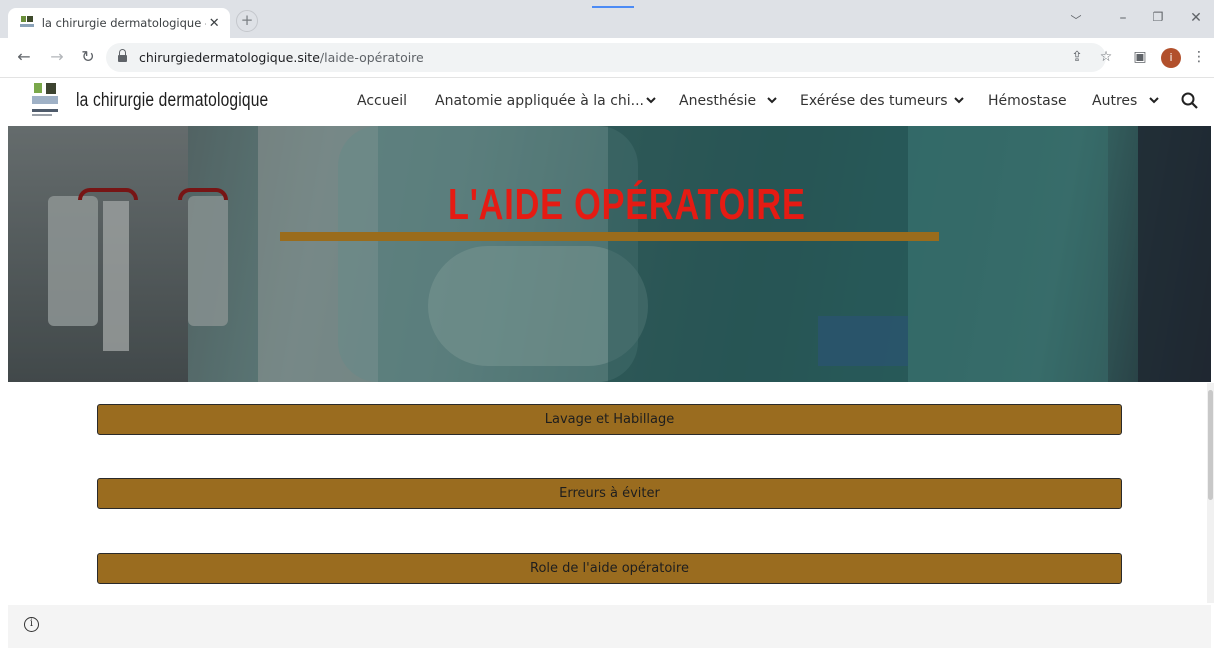 The image size is (1214, 648). I want to click on nav-item-anesthesie: Anesthésie, so click(717, 101).